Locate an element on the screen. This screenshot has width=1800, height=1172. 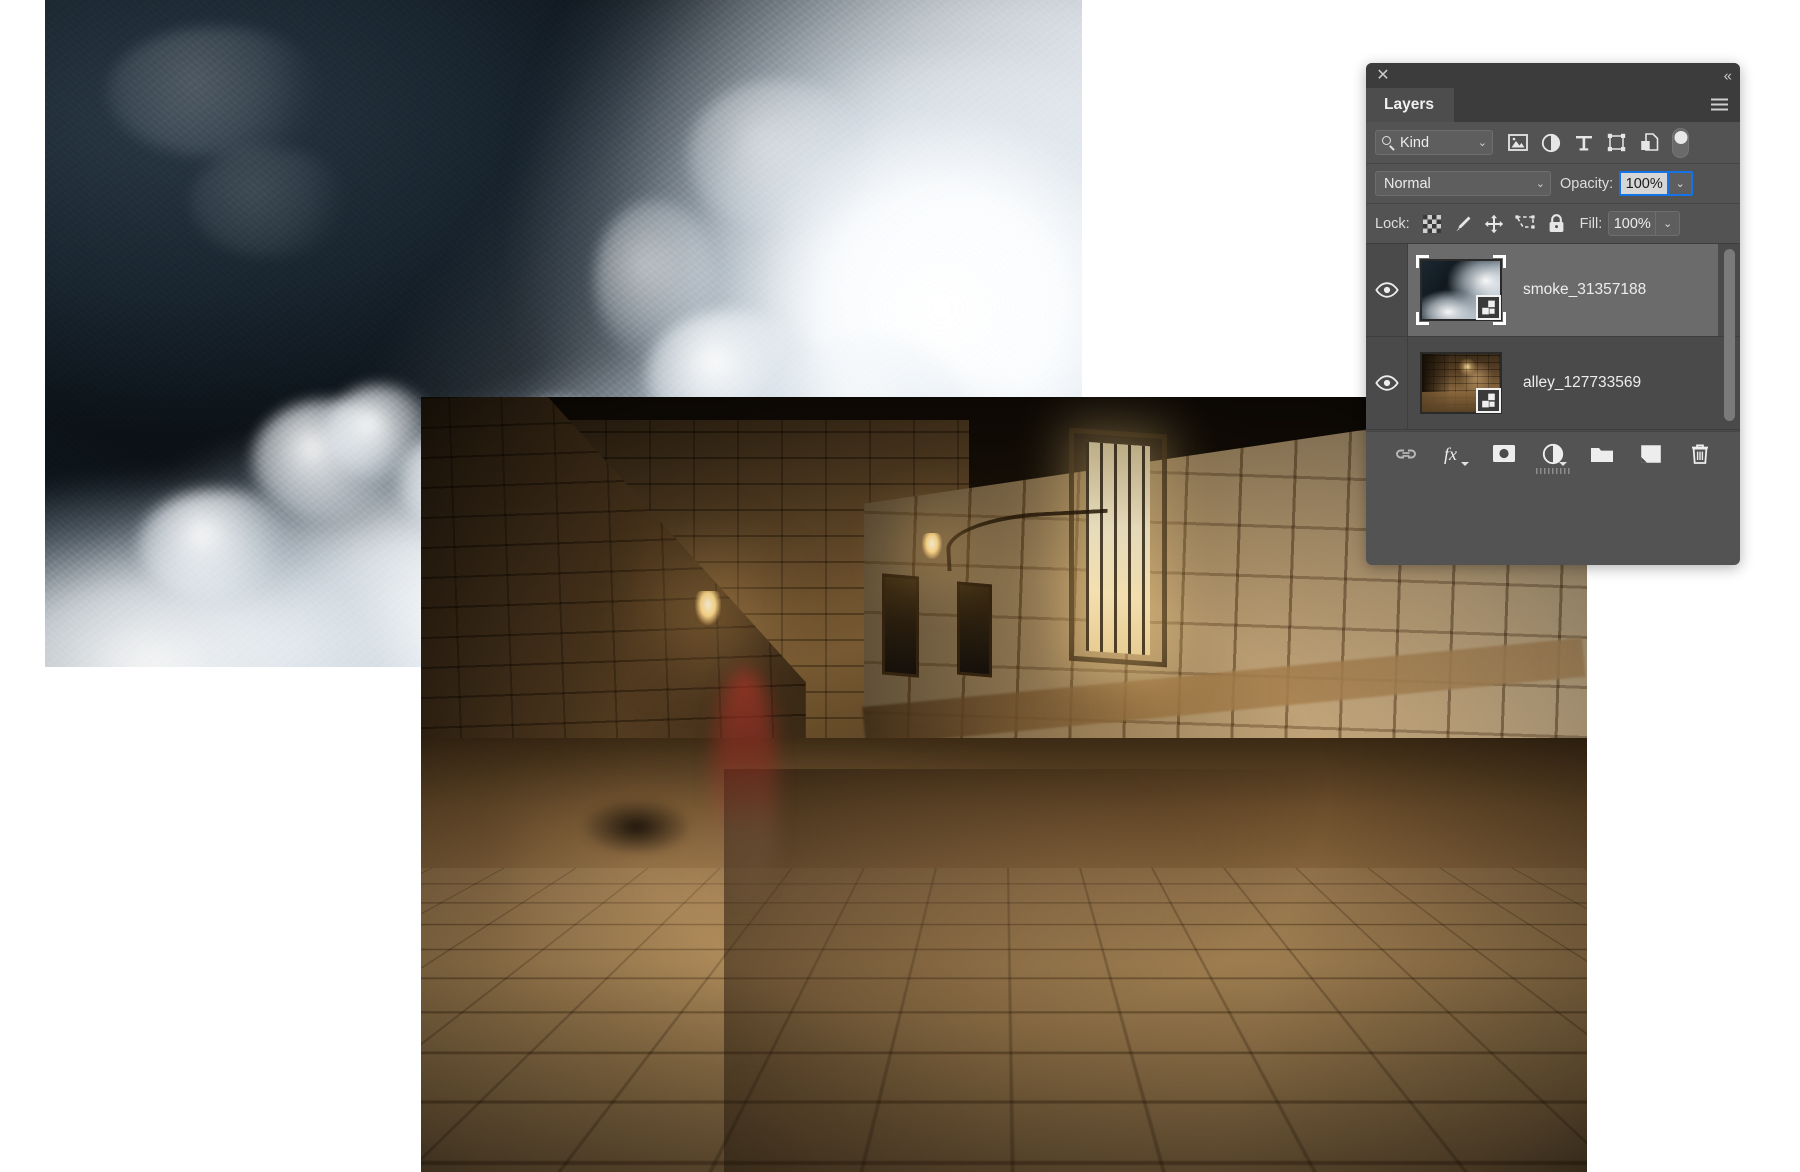
magnifier-icon is located at coordinates (1388, 143).